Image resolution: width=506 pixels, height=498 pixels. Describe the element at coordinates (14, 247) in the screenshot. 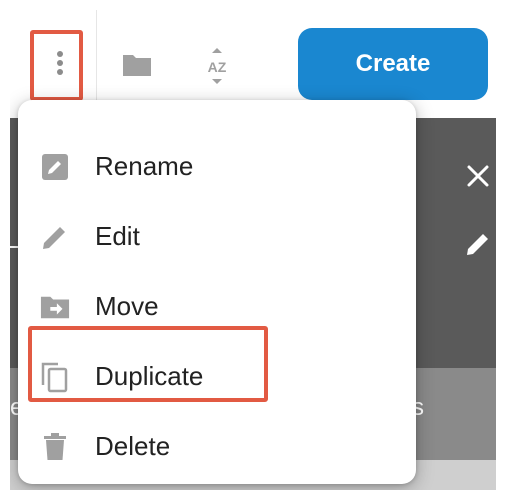

I see `background-dash` at that location.